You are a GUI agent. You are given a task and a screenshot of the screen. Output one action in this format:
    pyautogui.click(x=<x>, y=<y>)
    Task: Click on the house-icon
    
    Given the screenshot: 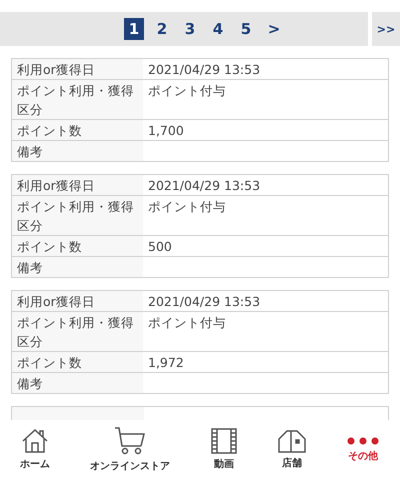 What is the action you would take?
    pyautogui.click(x=292, y=440)
    